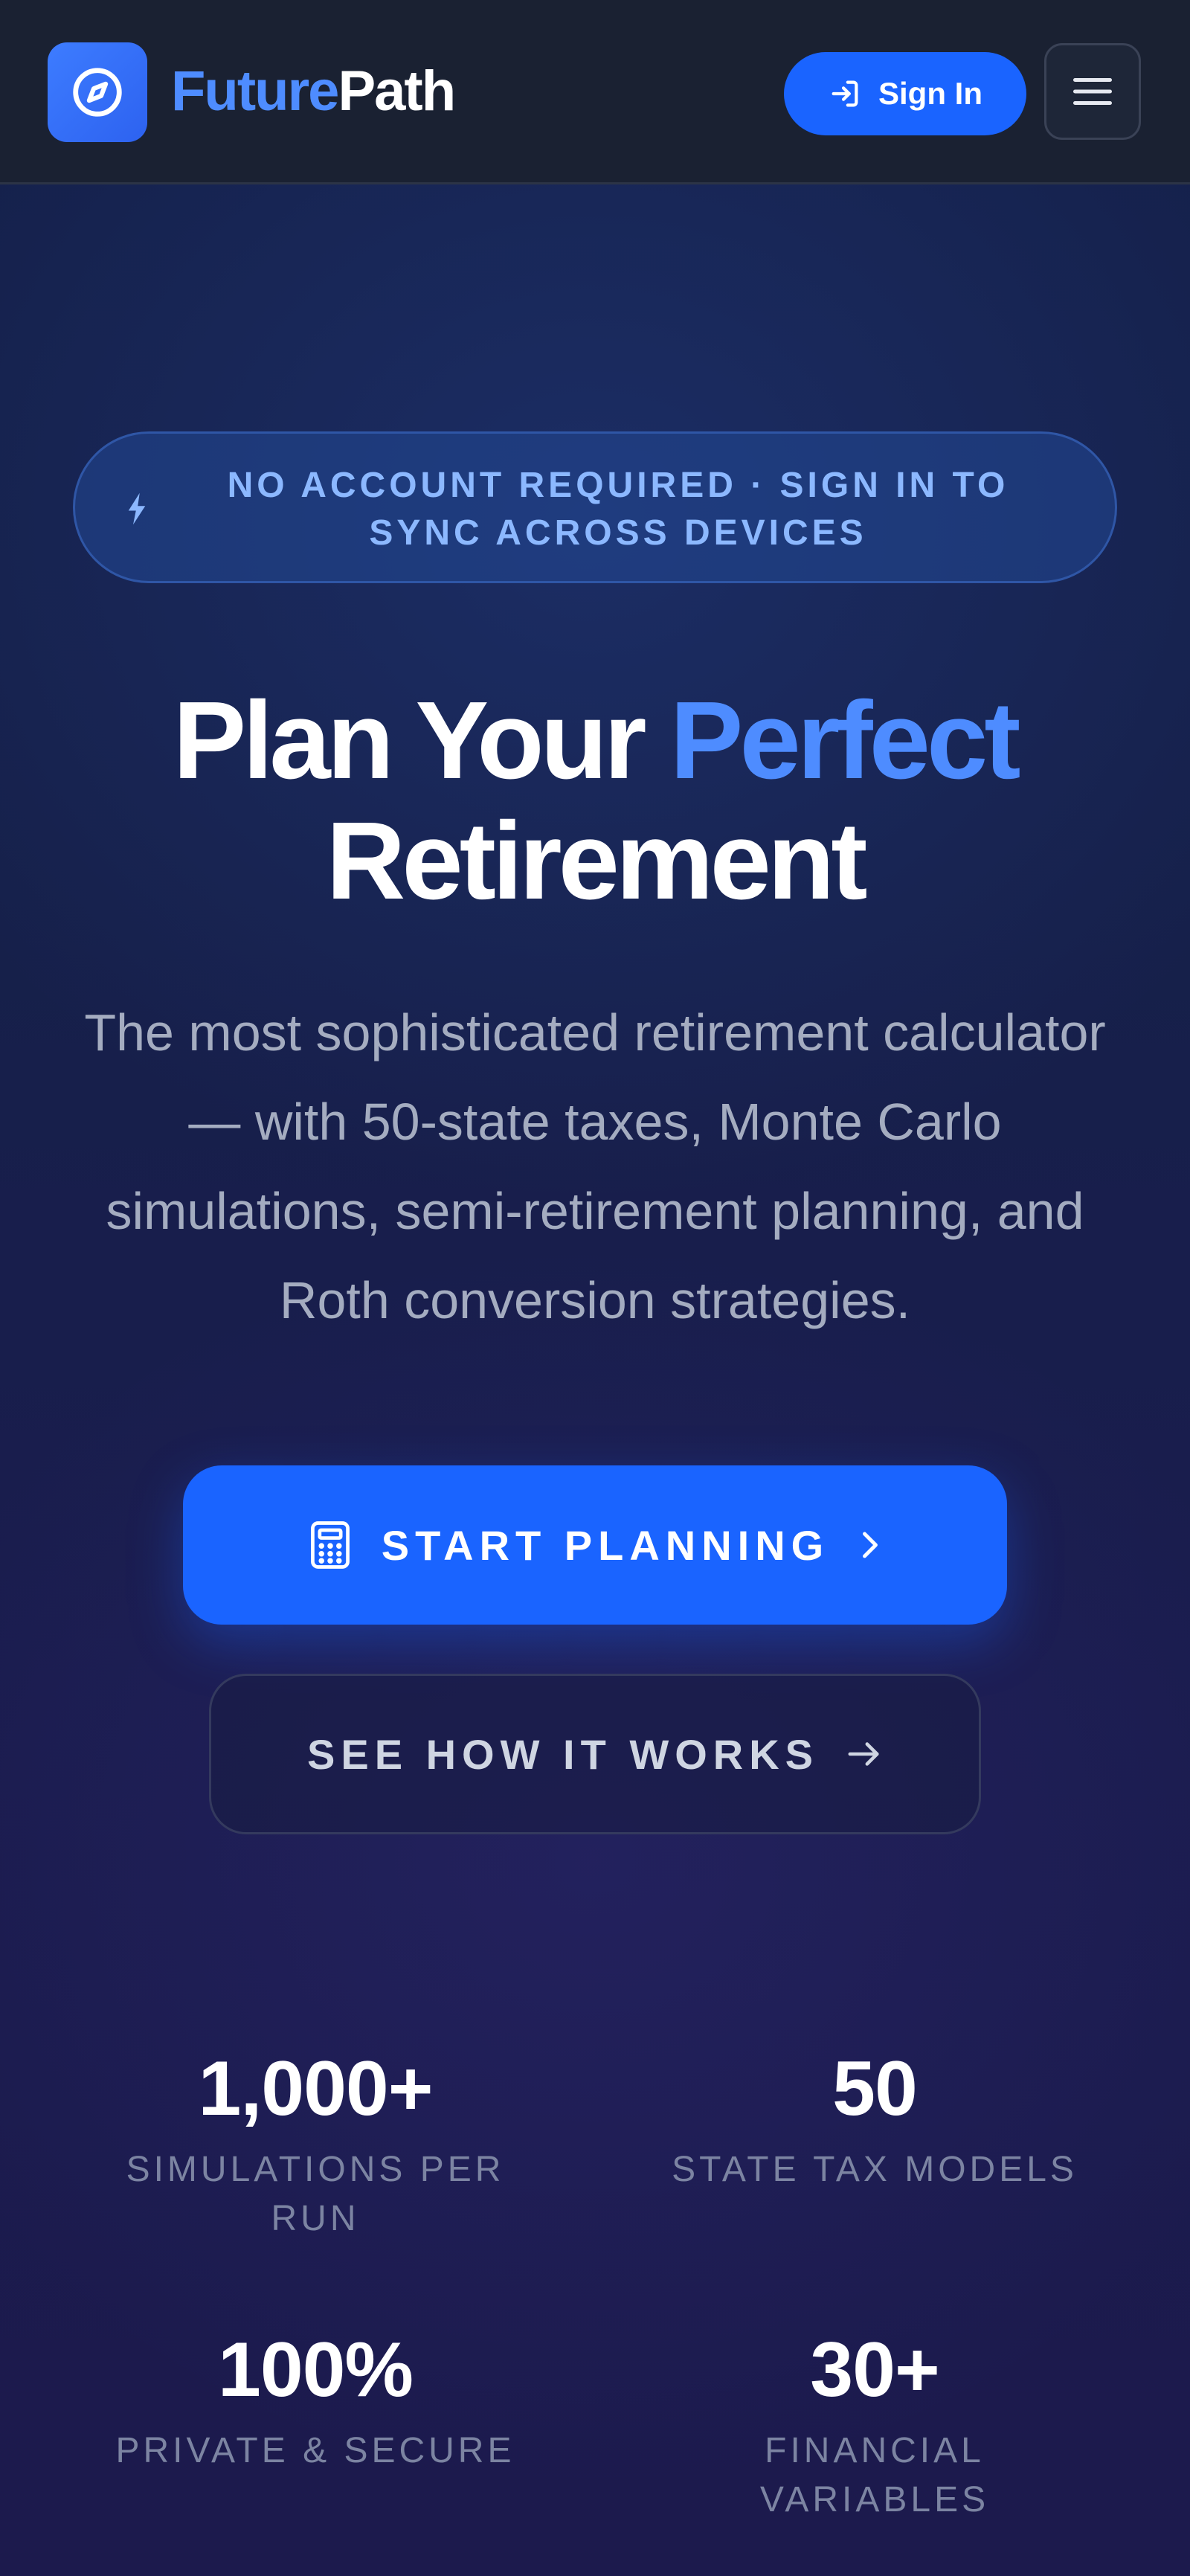  Describe the element at coordinates (330, 1545) in the screenshot. I see `calculator-icon` at that location.